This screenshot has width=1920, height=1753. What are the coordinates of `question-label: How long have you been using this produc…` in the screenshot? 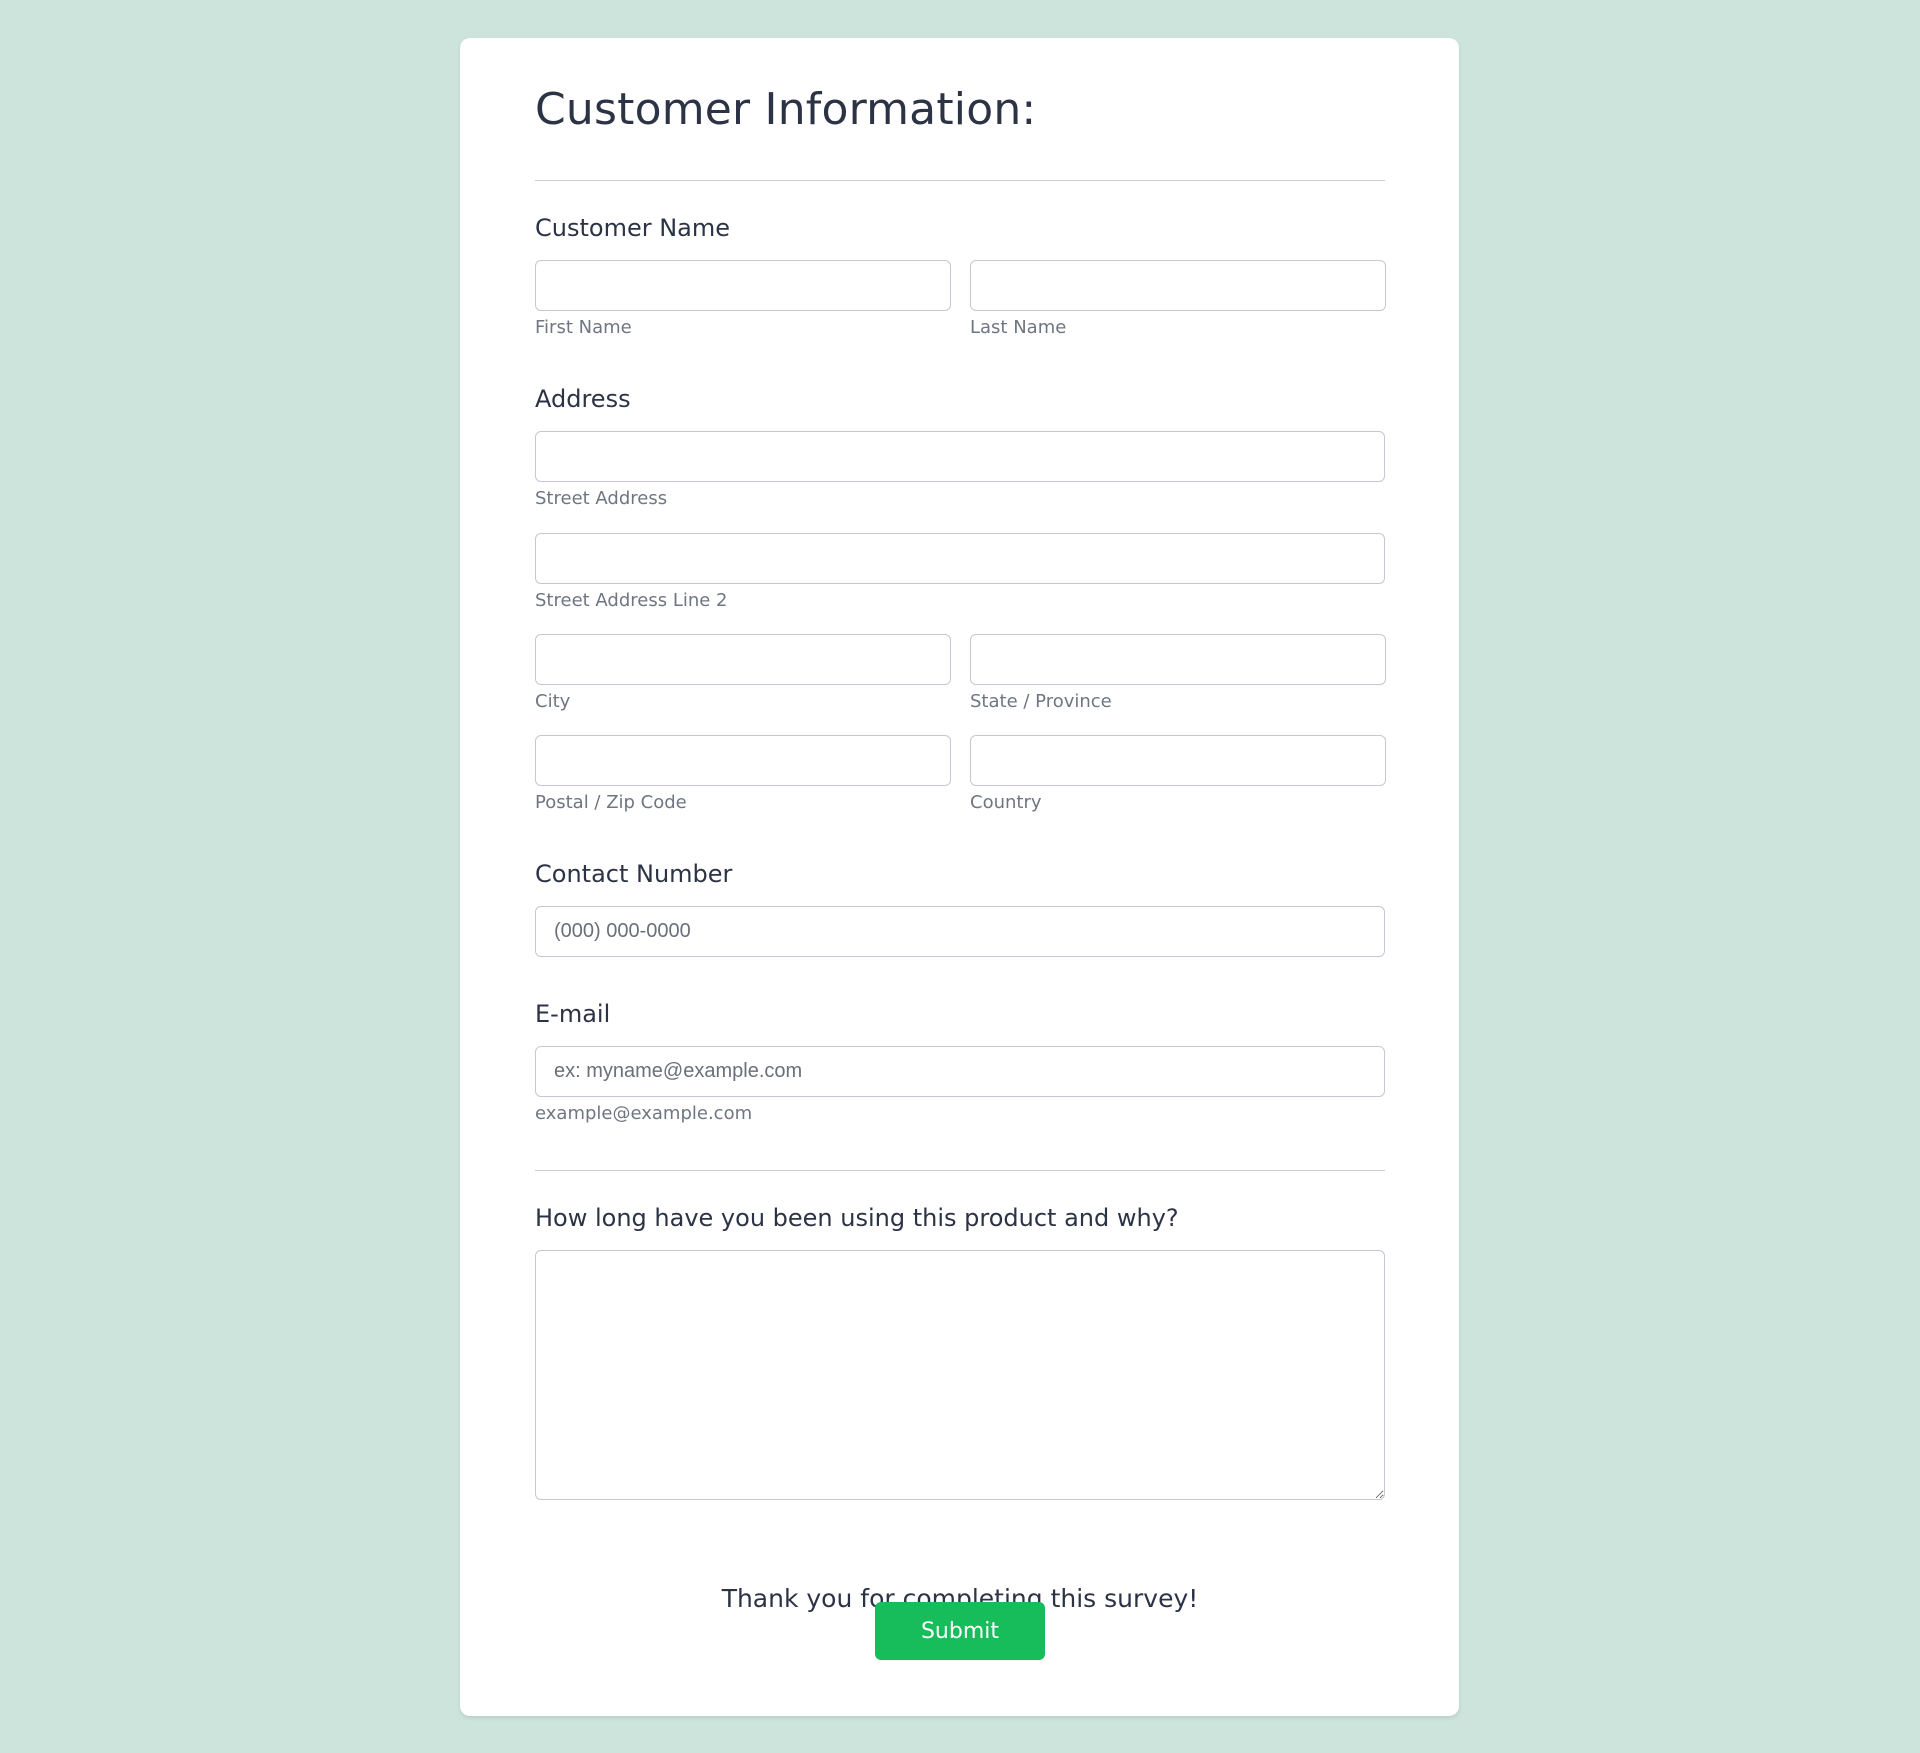 It's located at (857, 1218).